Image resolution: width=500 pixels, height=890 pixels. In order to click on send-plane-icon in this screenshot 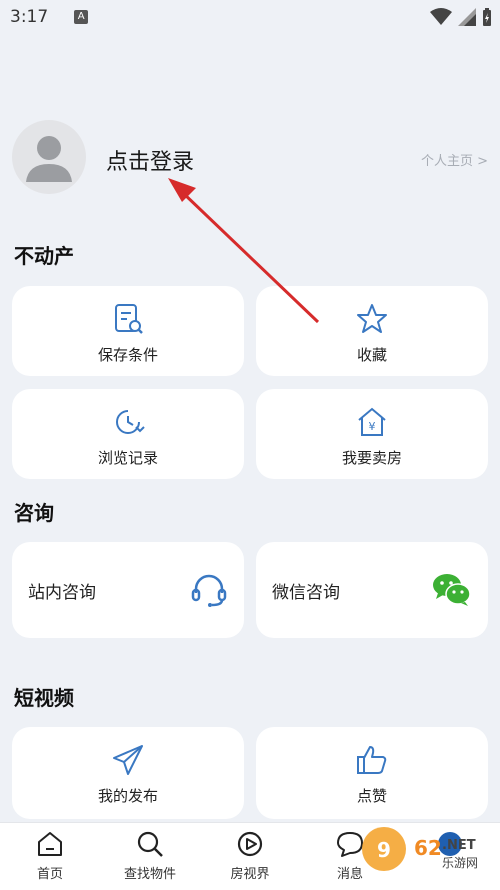, I will do `click(128, 760)`.